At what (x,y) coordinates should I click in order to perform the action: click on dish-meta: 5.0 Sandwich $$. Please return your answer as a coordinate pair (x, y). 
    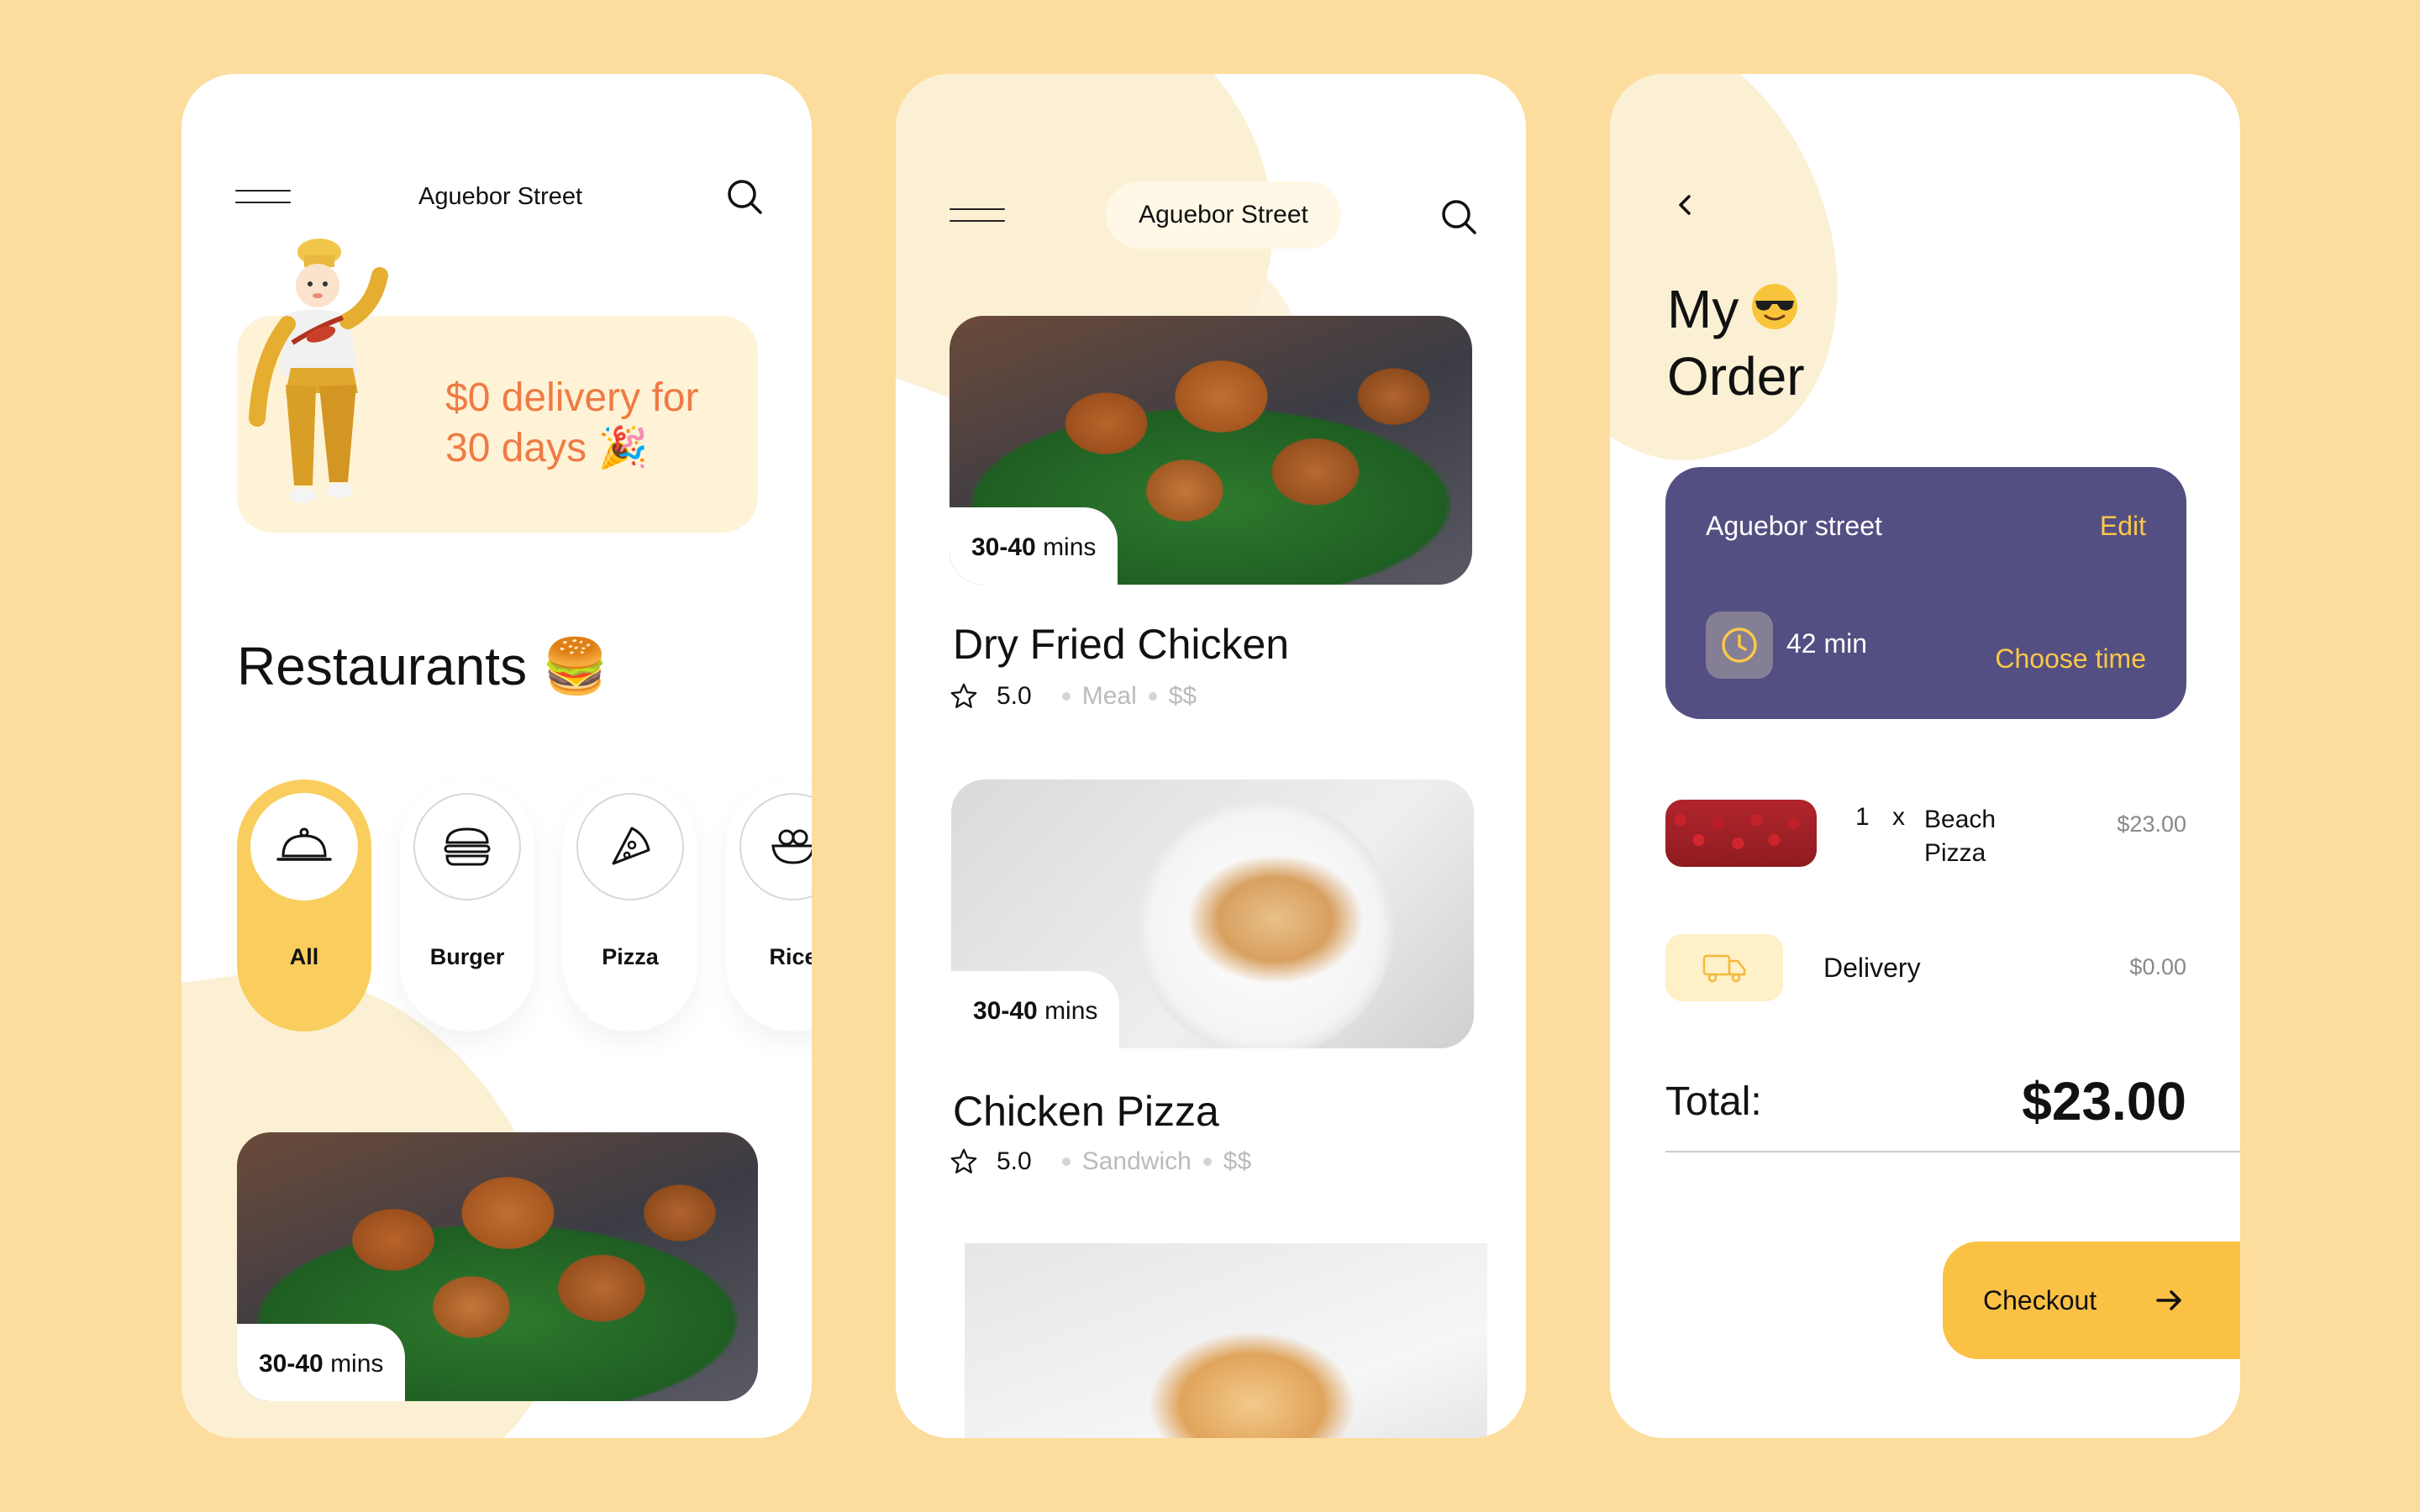
    Looking at the image, I should click on (1101, 1161).